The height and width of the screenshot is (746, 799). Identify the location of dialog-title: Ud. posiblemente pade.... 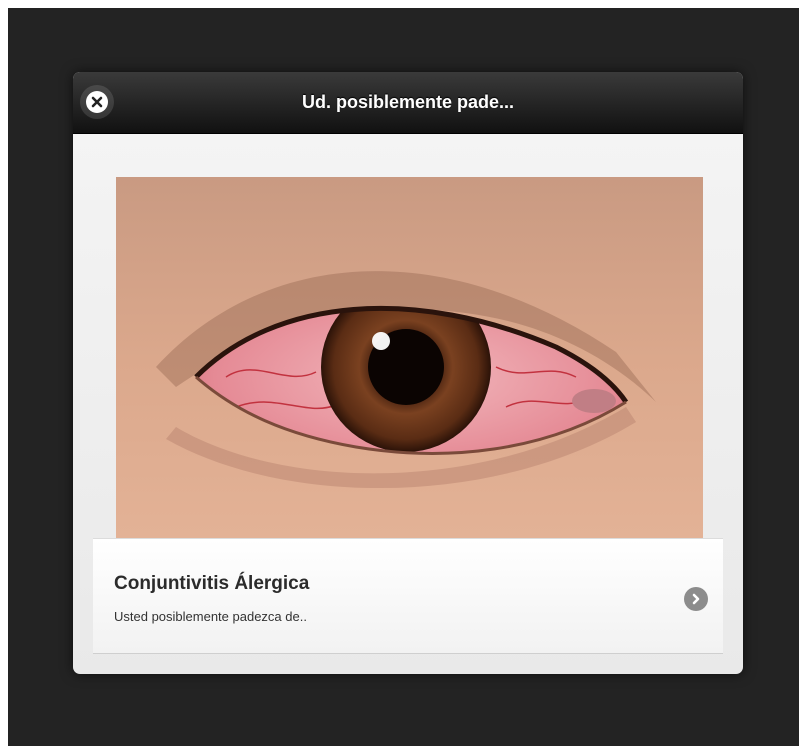
(408, 102).